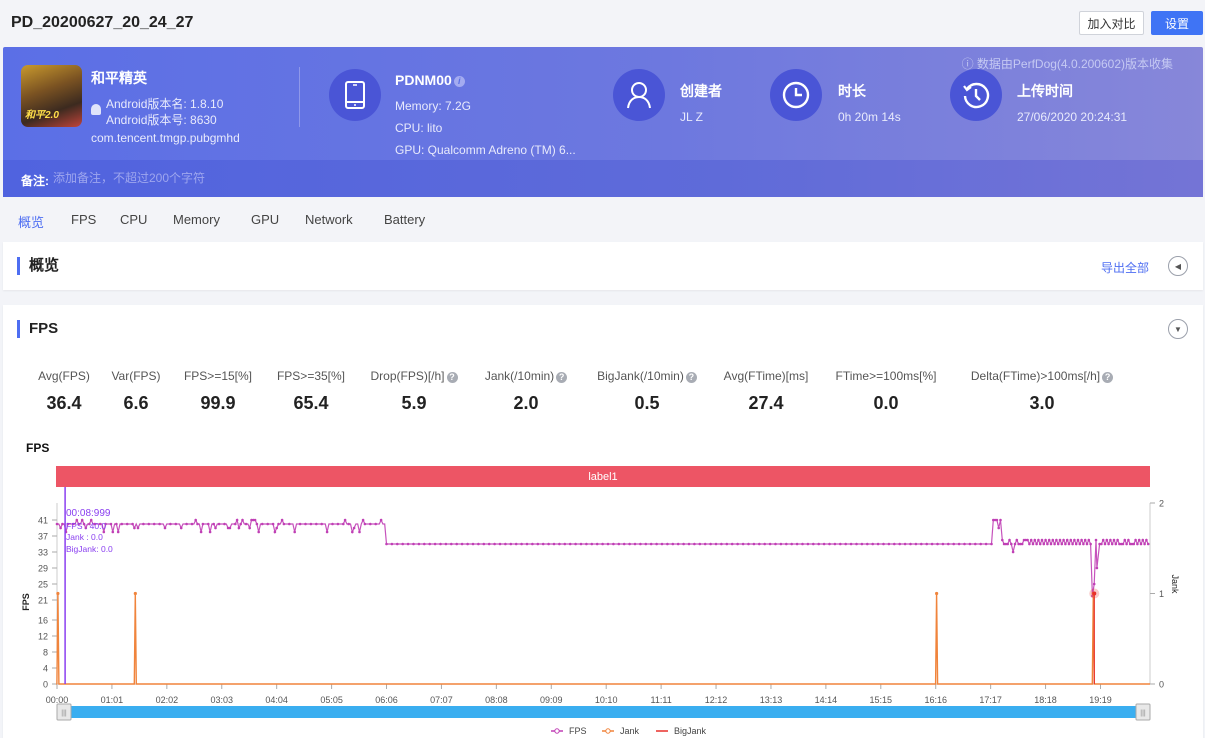  What do you see at coordinates (430, 80) in the screenshot?
I see `device-model: PDNM00 i` at bounding box center [430, 80].